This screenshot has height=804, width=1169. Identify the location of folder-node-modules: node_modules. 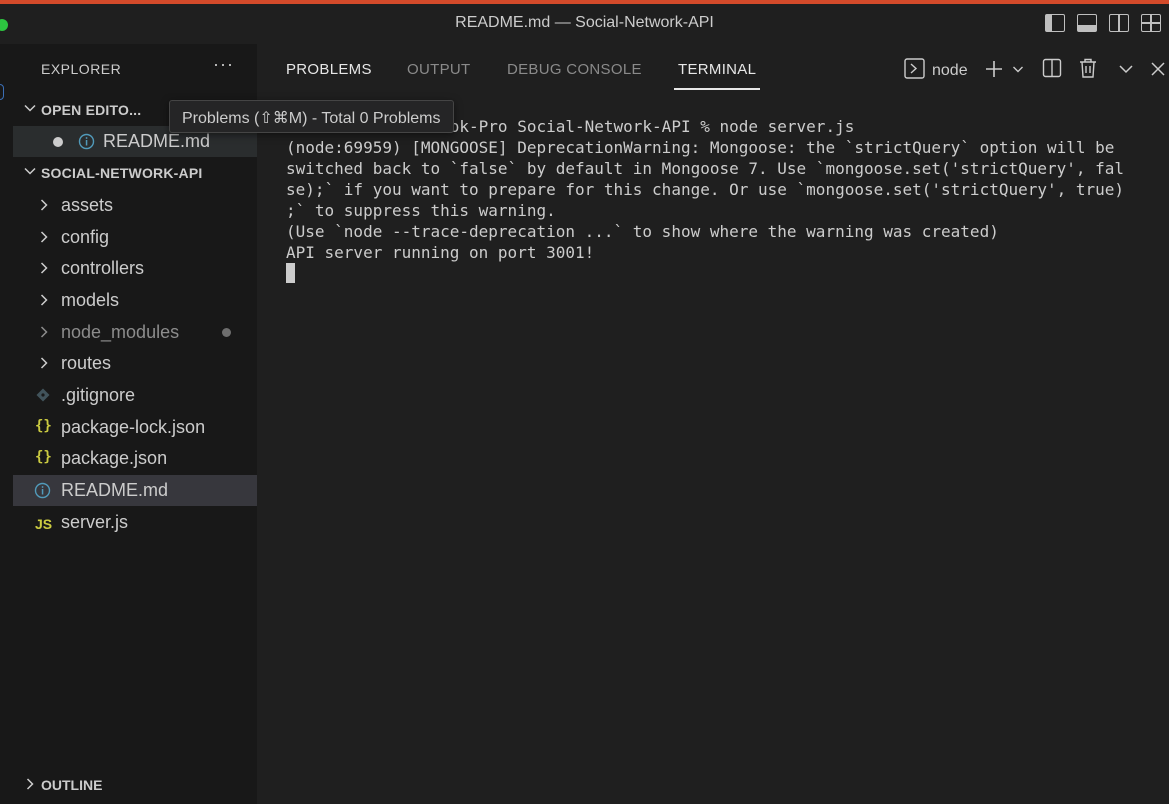
(135, 332).